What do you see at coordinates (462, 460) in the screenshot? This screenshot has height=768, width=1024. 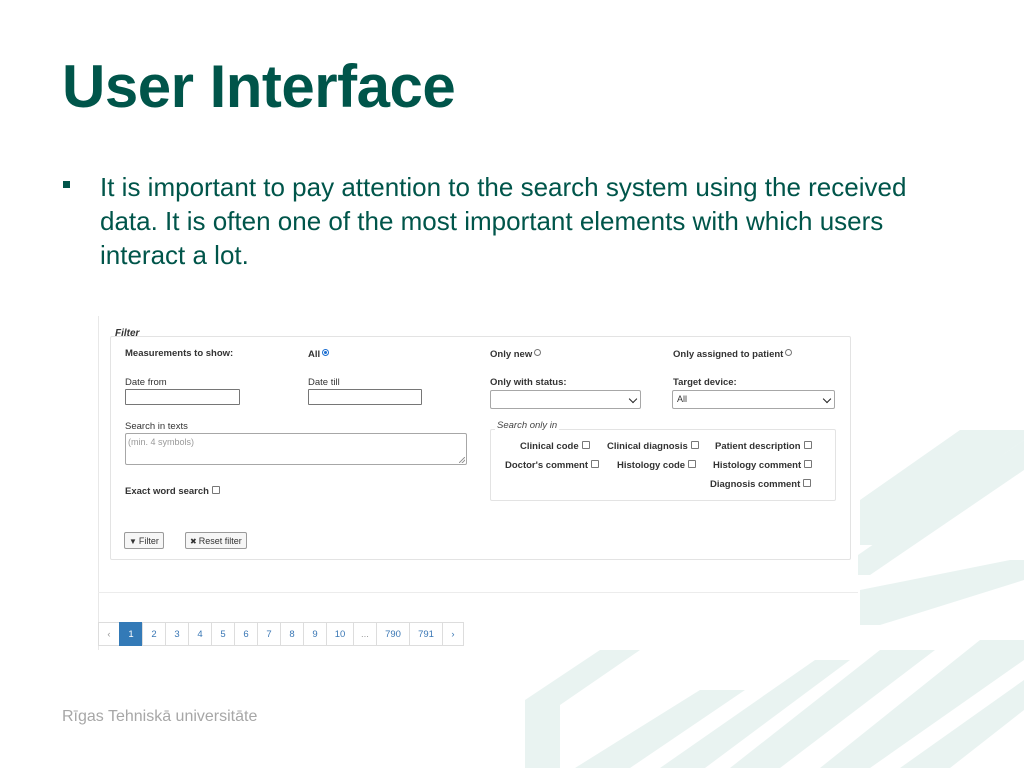 I see `resize-handle-icon` at bounding box center [462, 460].